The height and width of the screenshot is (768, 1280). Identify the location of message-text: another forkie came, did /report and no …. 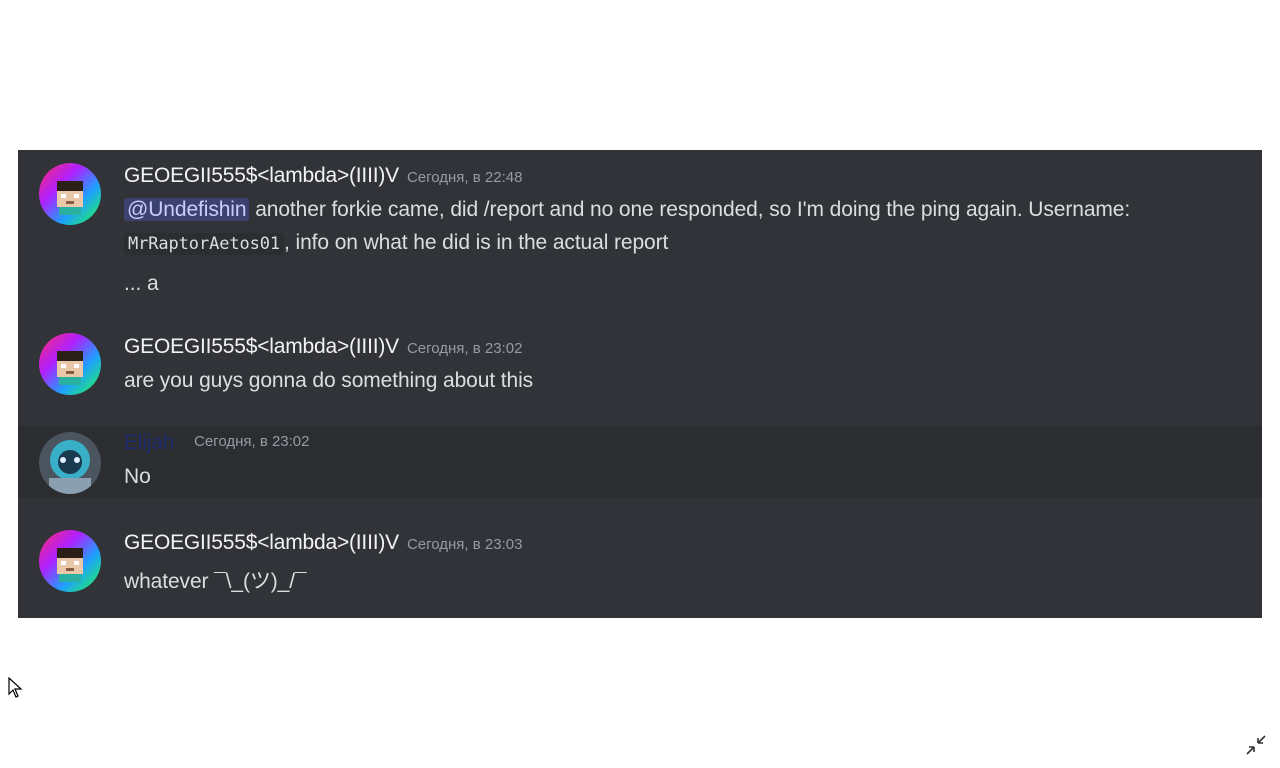
(690, 209).